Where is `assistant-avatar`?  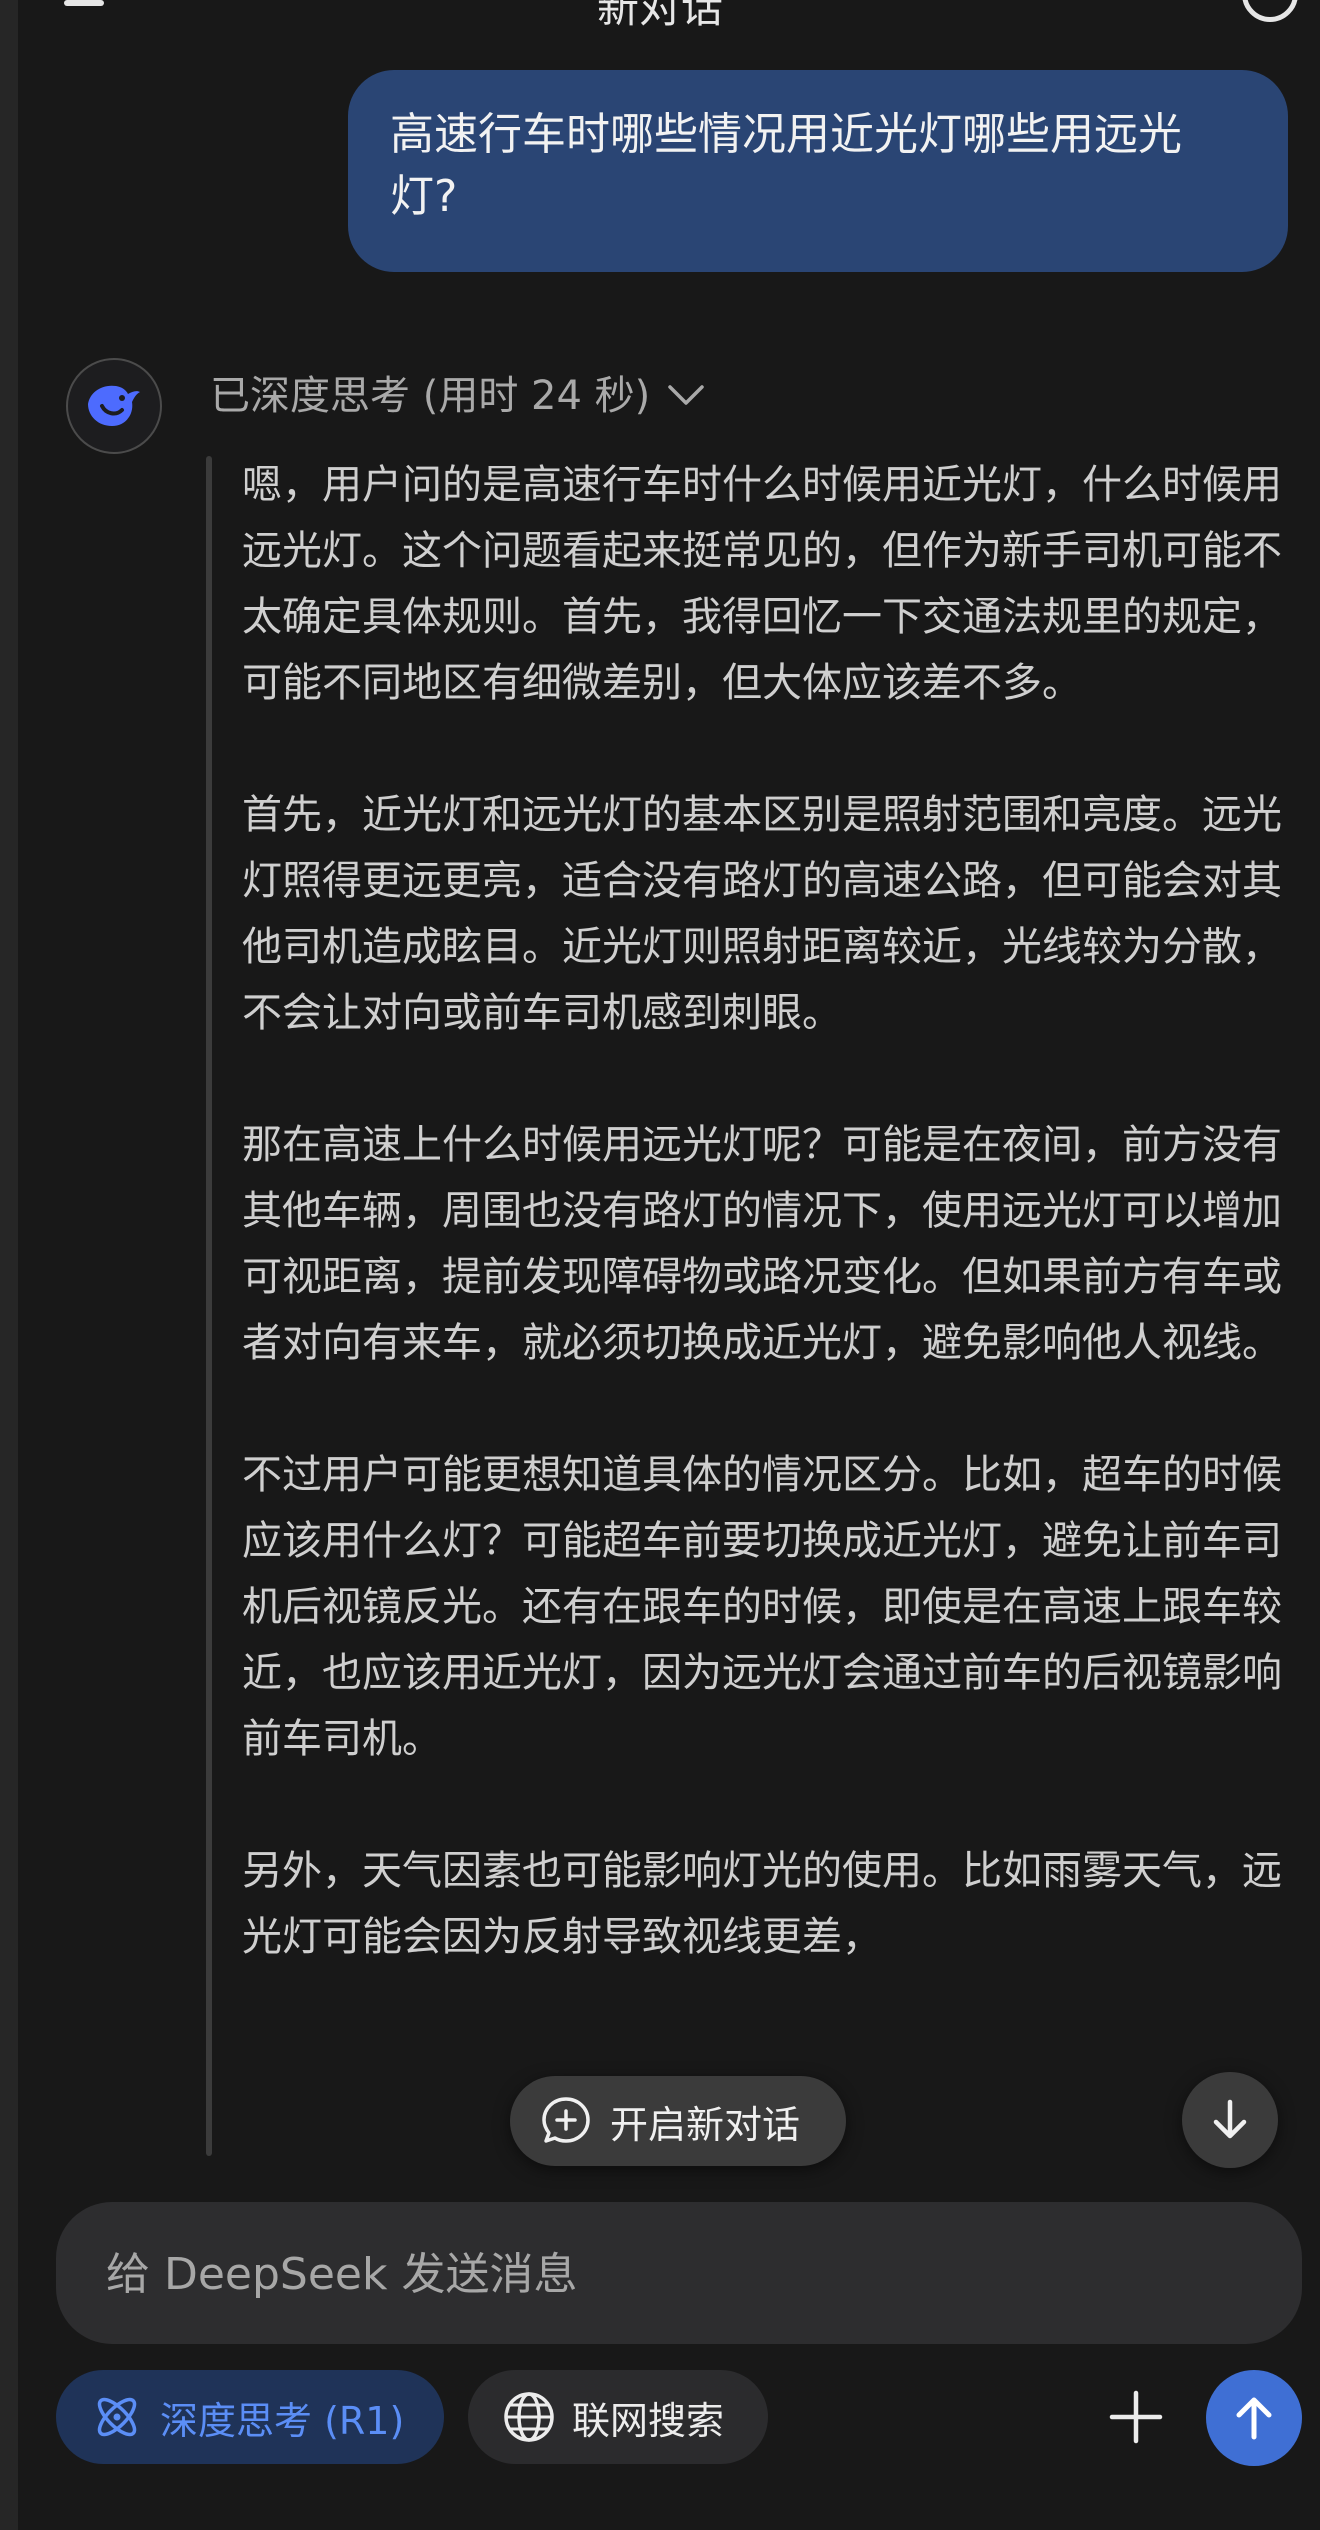
assistant-avatar is located at coordinates (114, 406).